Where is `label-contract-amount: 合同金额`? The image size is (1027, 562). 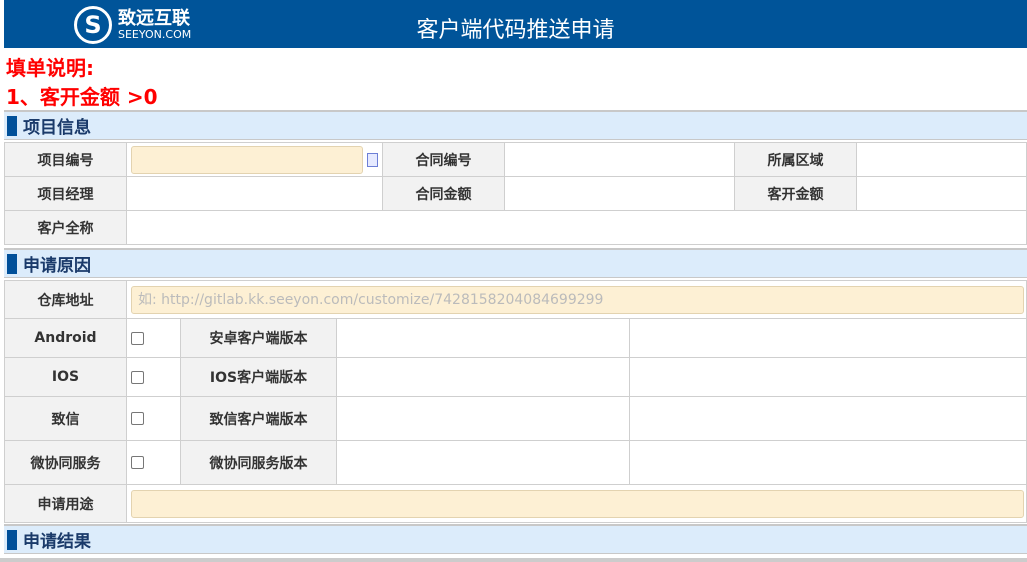
label-contract-amount: 合同金额 is located at coordinates (443, 193).